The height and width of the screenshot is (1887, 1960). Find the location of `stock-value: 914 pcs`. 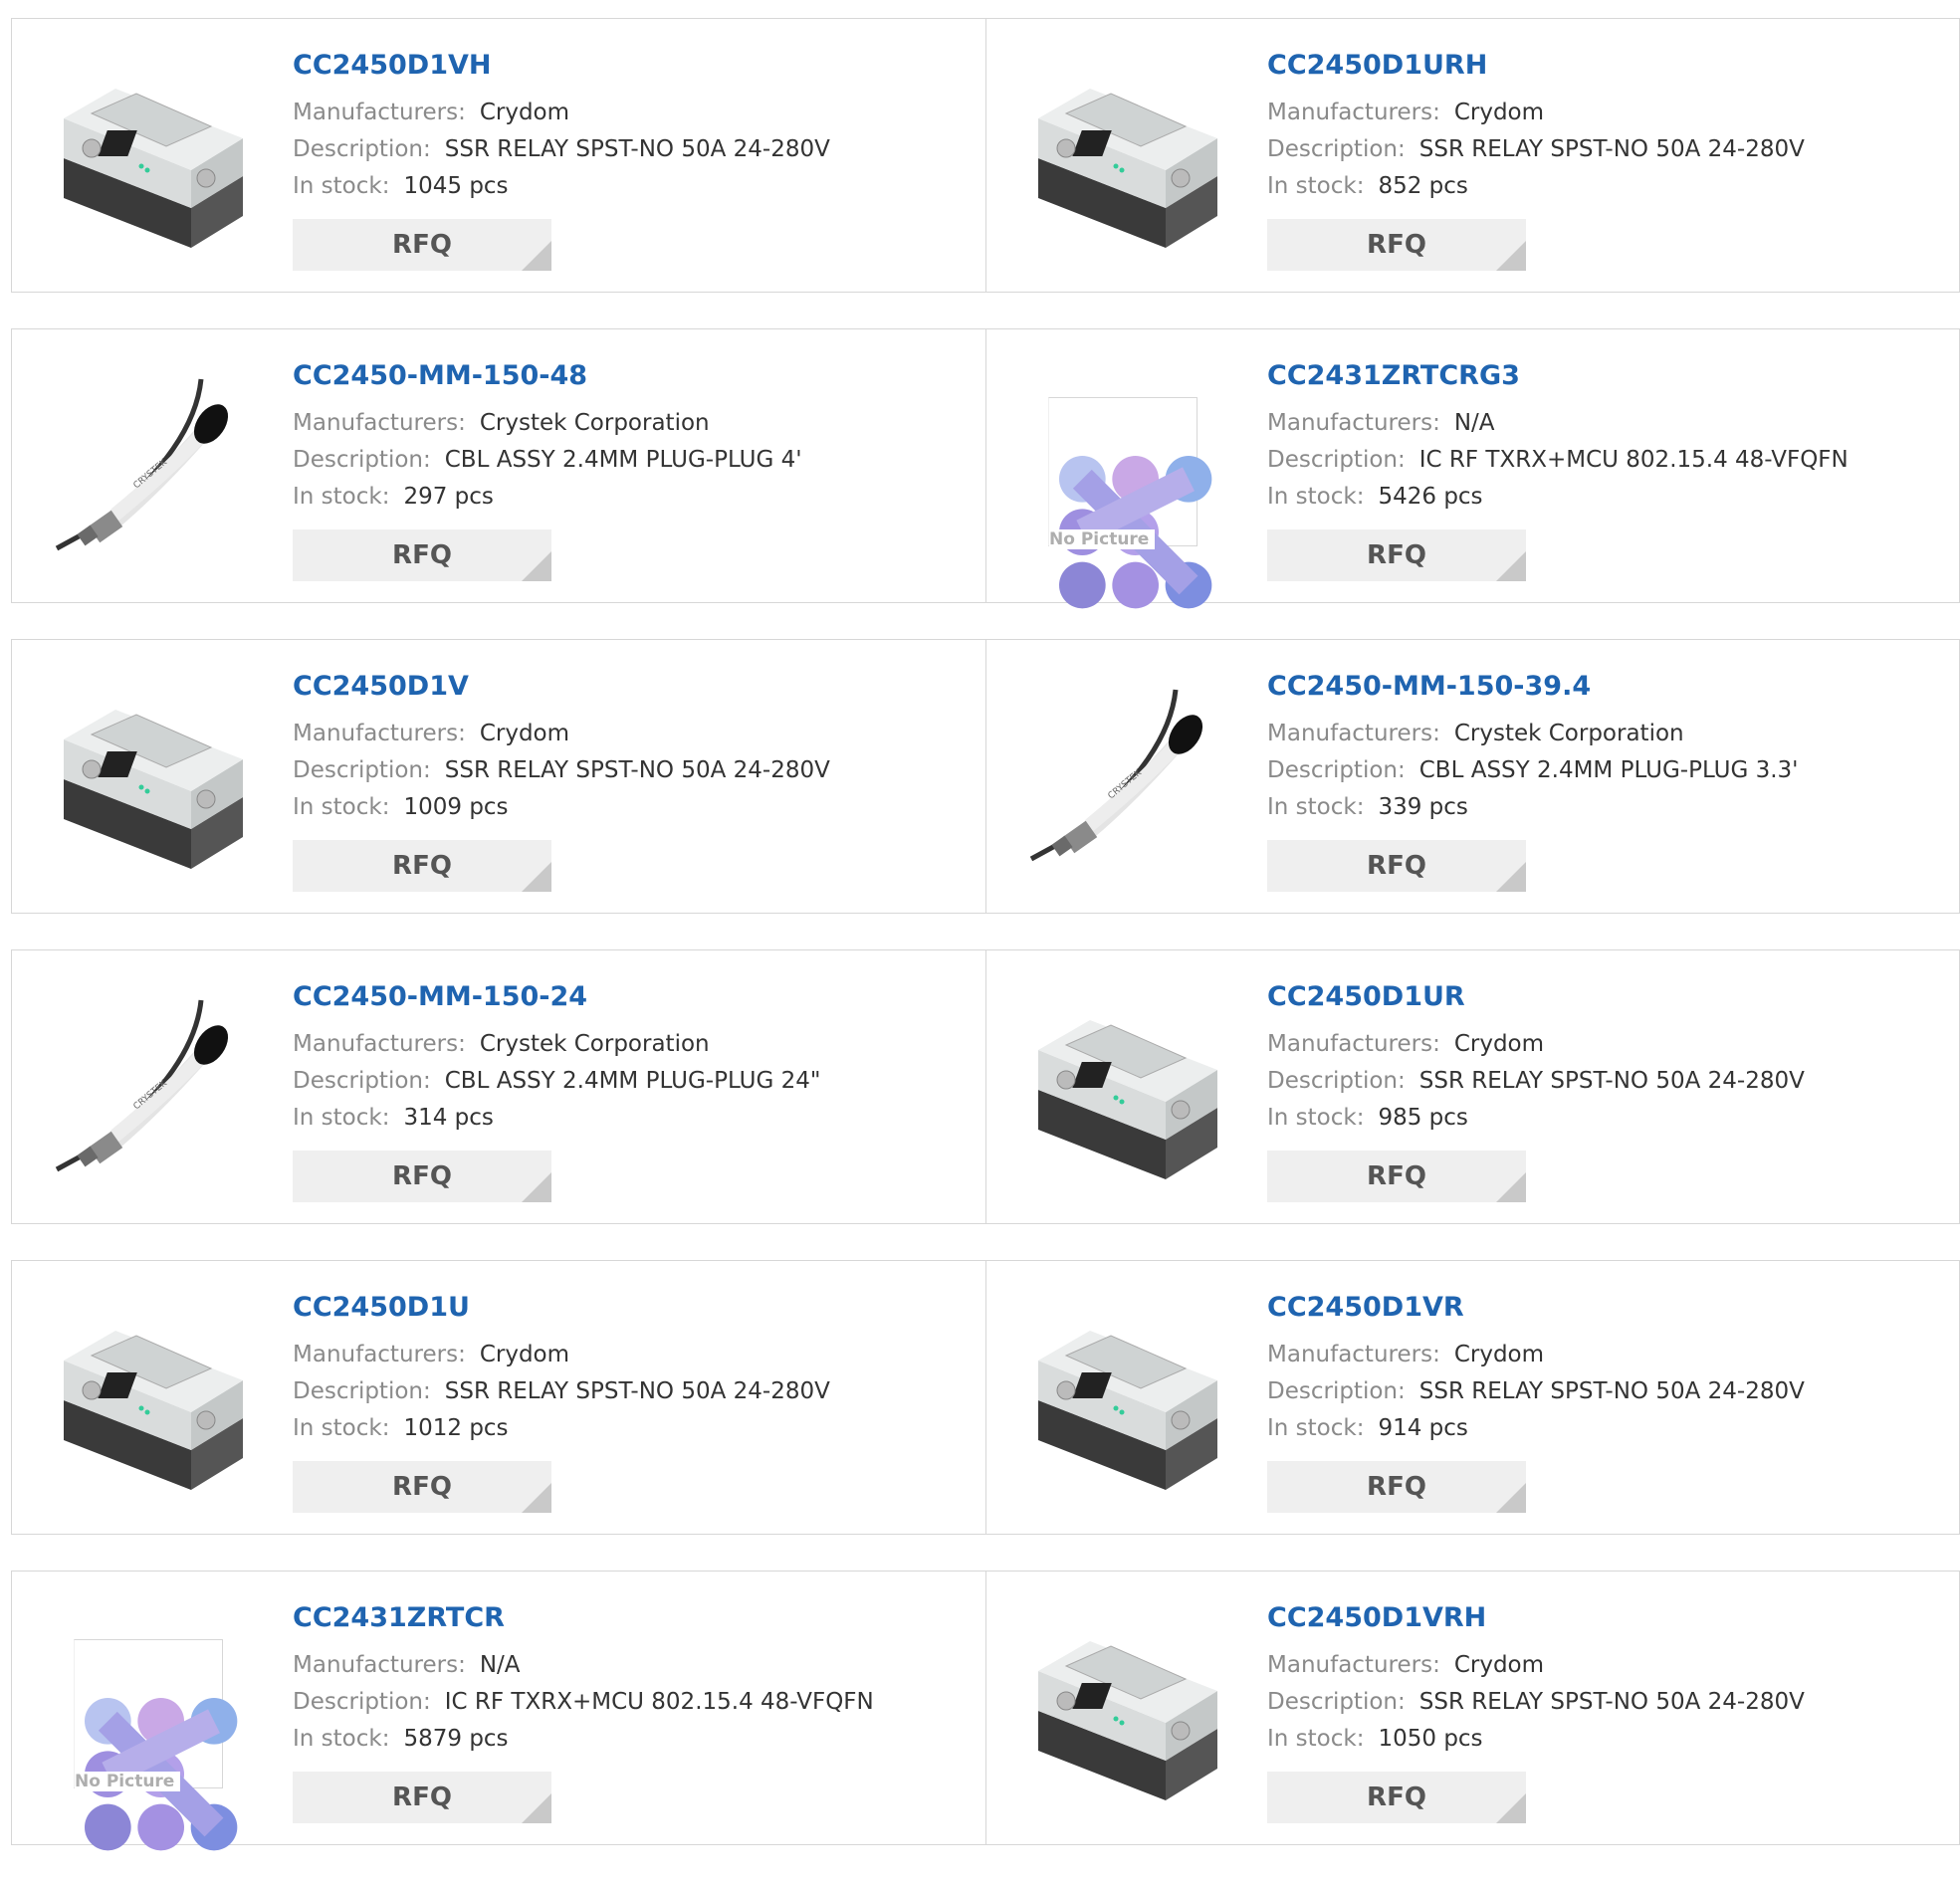

stock-value: 914 pcs is located at coordinates (1423, 1428).